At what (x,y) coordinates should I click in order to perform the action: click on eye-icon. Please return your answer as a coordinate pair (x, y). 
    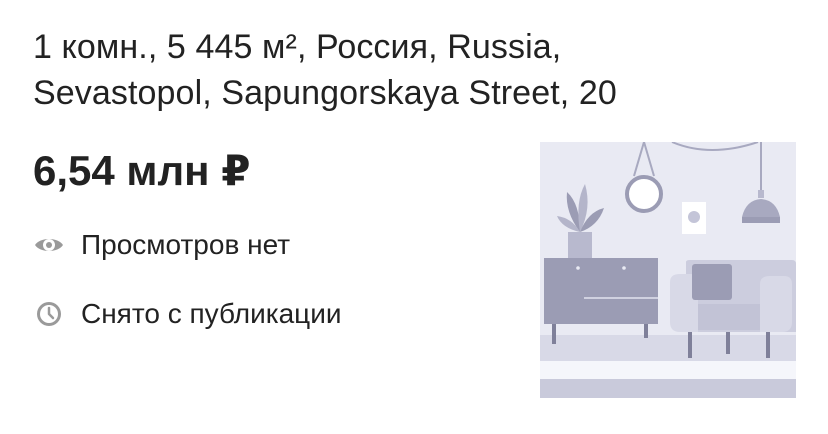
    Looking at the image, I should click on (49, 245).